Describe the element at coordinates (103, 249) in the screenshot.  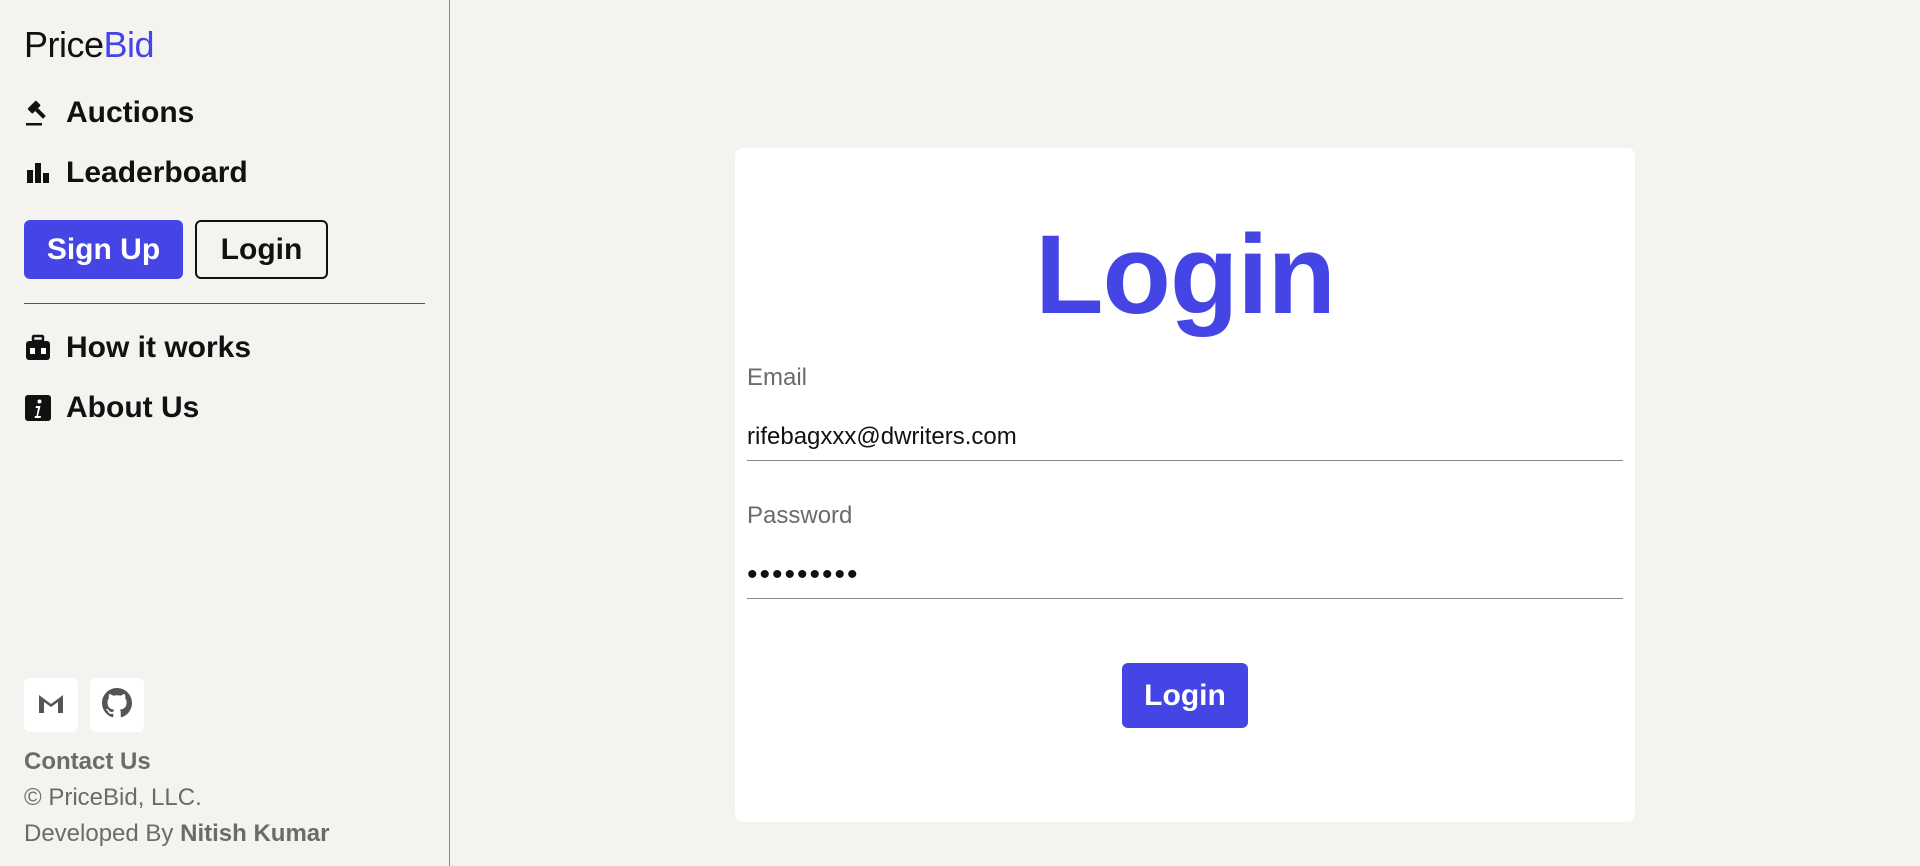
I see `signup-button: Sign Up` at that location.